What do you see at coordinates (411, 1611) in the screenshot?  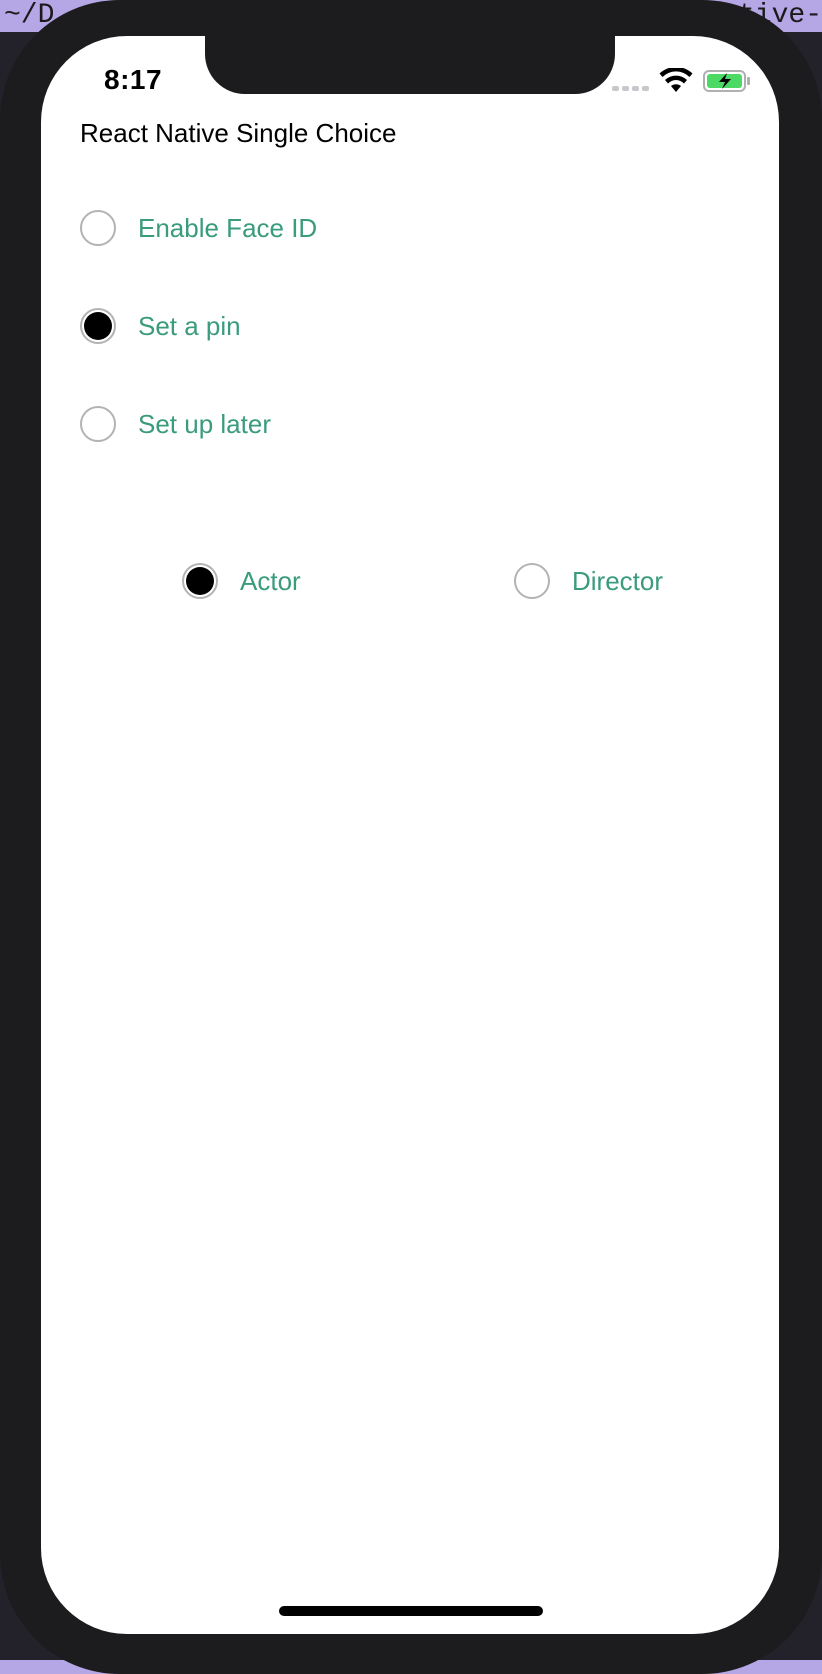 I see `home-indicator` at bounding box center [411, 1611].